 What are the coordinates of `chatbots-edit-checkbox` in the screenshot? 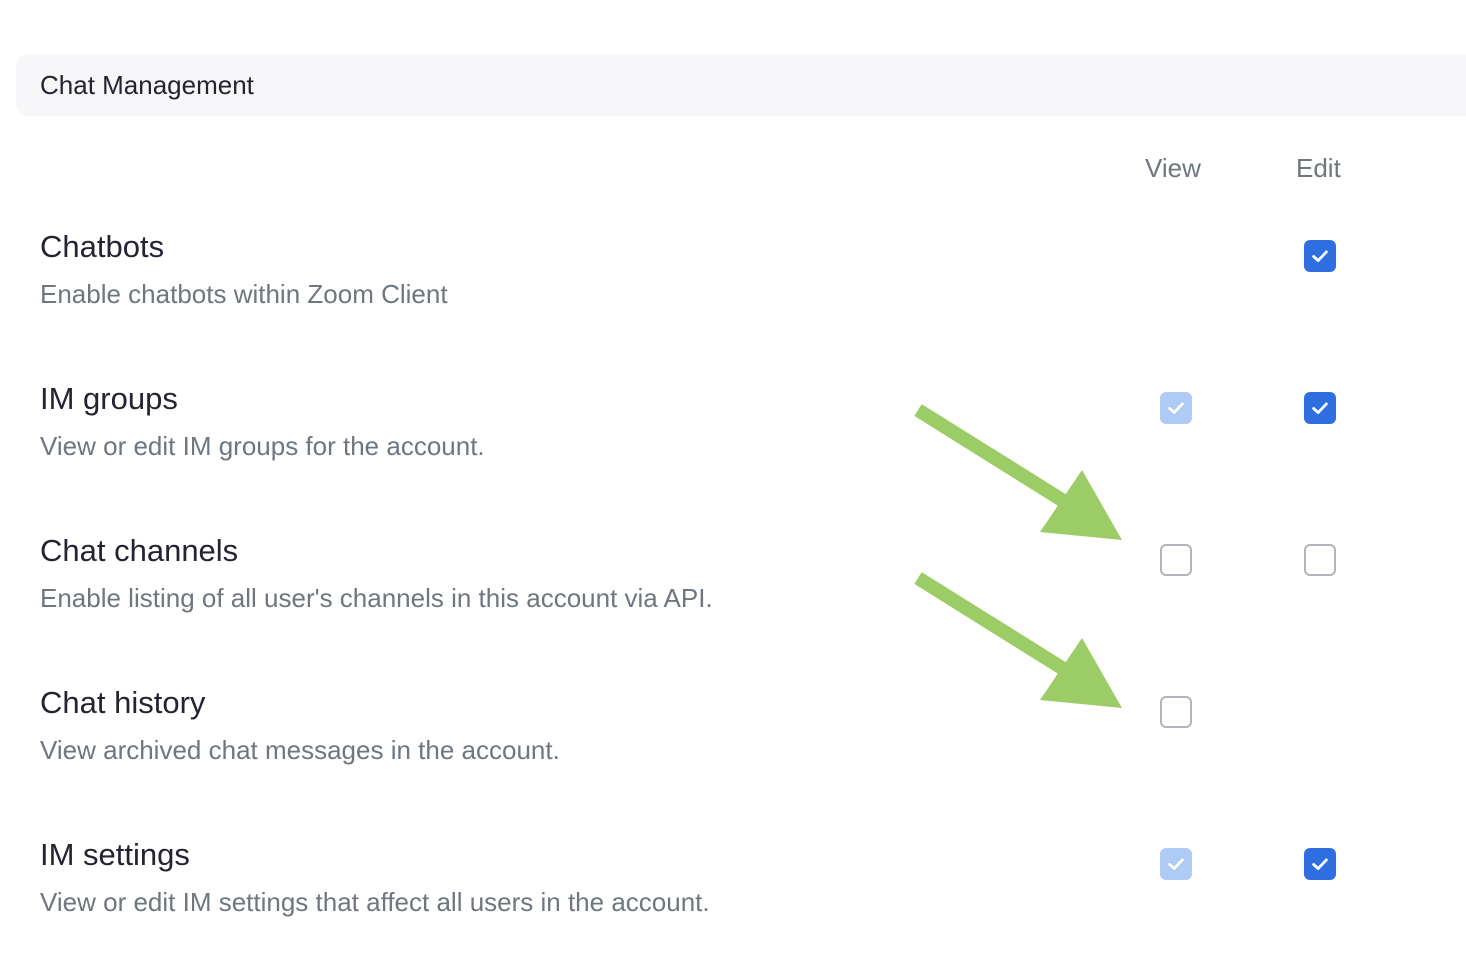 It's located at (1320, 256).